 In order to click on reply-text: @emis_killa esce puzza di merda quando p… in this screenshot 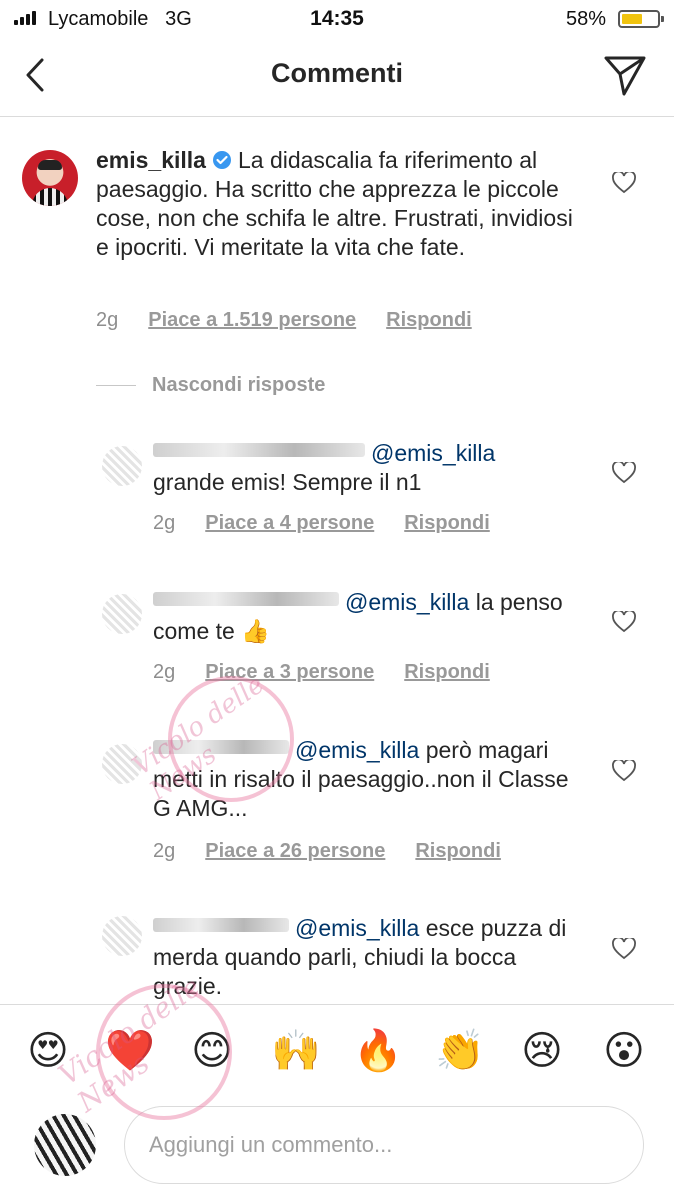, I will do `click(363, 957)`.